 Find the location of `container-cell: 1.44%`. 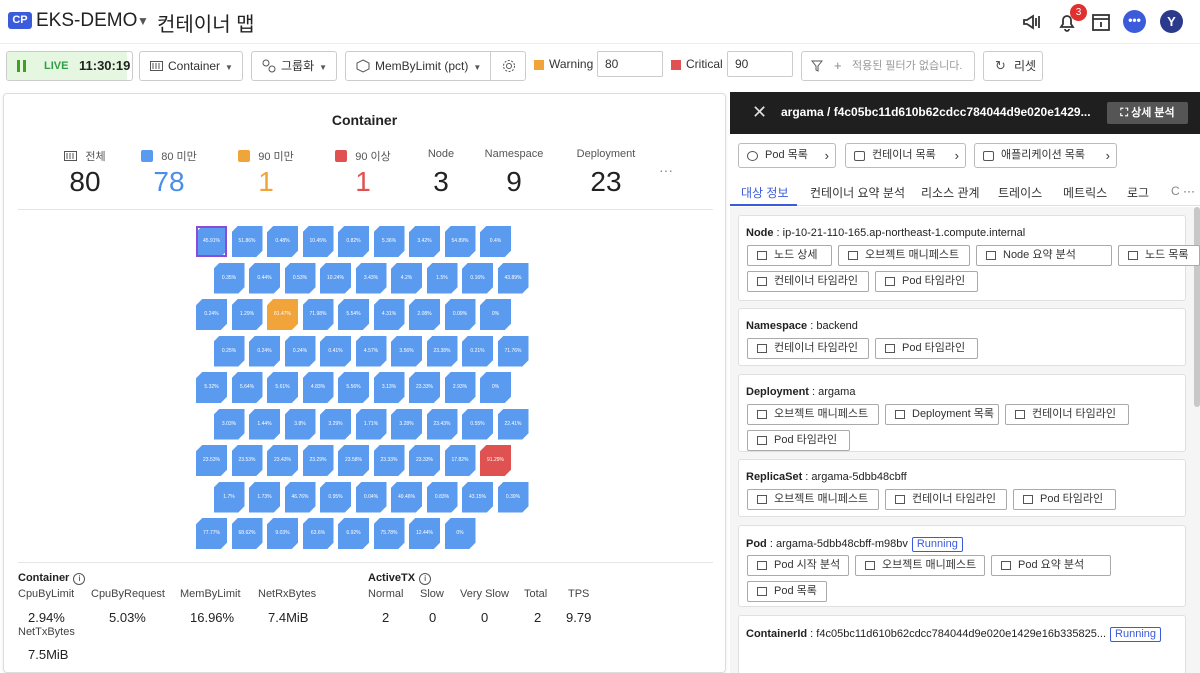

container-cell: 1.44% is located at coordinates (264, 424).